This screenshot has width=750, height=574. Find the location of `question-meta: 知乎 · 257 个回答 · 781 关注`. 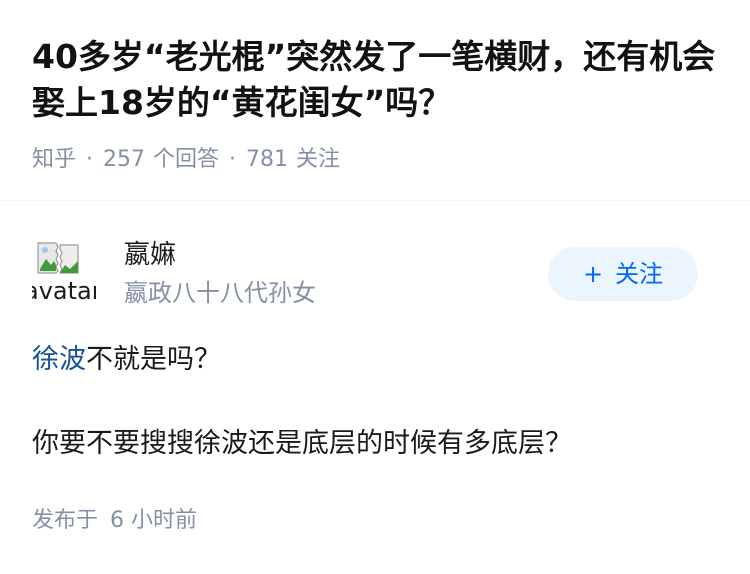

question-meta: 知乎 · 257 个回答 · 781 关注 is located at coordinates (186, 160).